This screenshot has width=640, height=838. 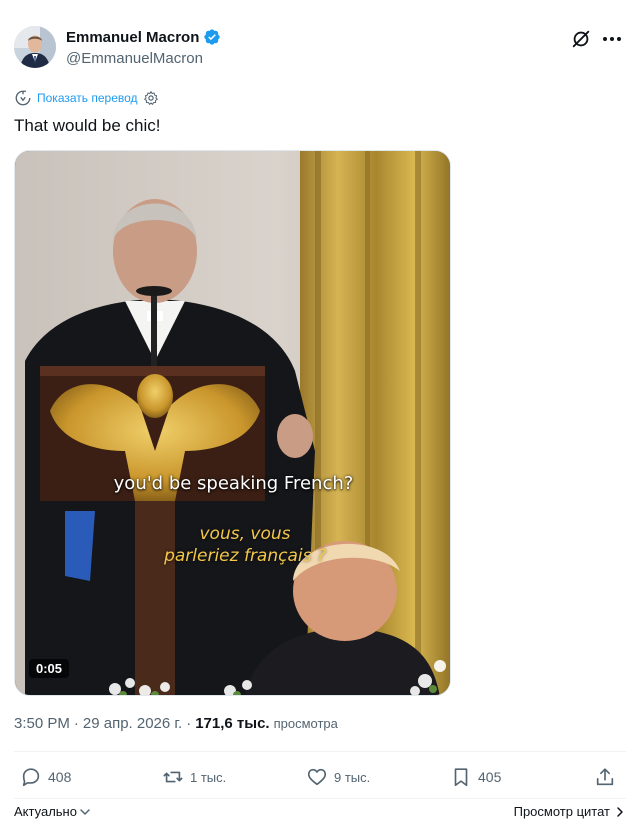 I want to click on caption-french-line-1: vous, vous, so click(x=245, y=534).